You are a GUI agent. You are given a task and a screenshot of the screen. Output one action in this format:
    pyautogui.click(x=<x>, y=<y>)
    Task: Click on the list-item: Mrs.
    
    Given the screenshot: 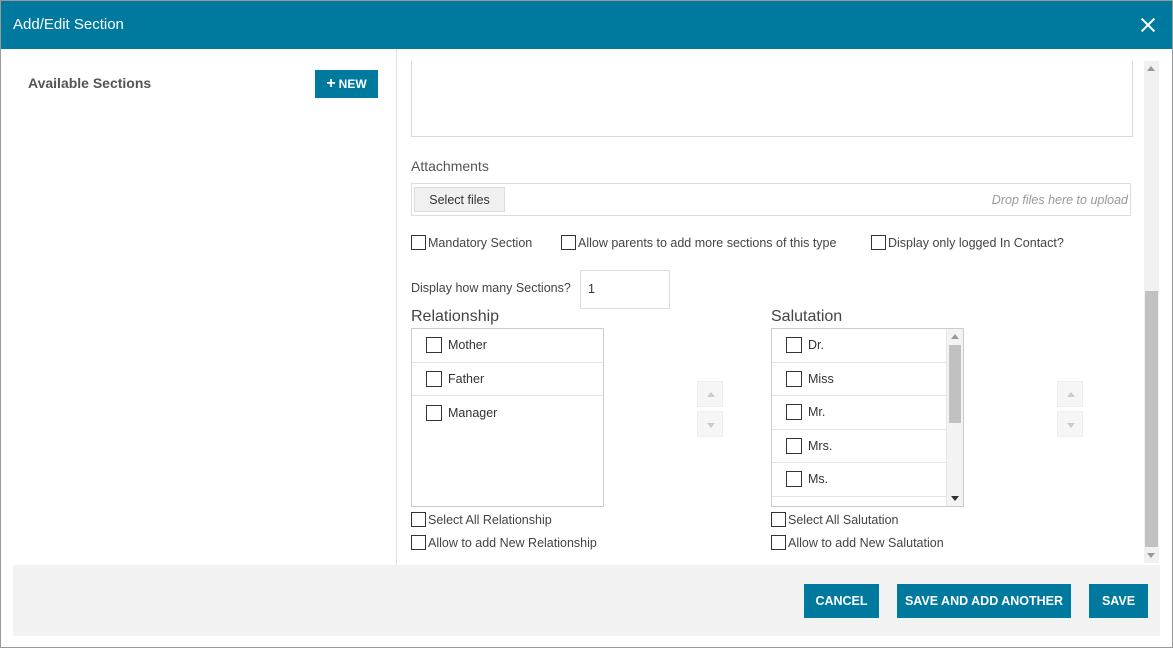 What is the action you would take?
    pyautogui.click(x=859, y=446)
    